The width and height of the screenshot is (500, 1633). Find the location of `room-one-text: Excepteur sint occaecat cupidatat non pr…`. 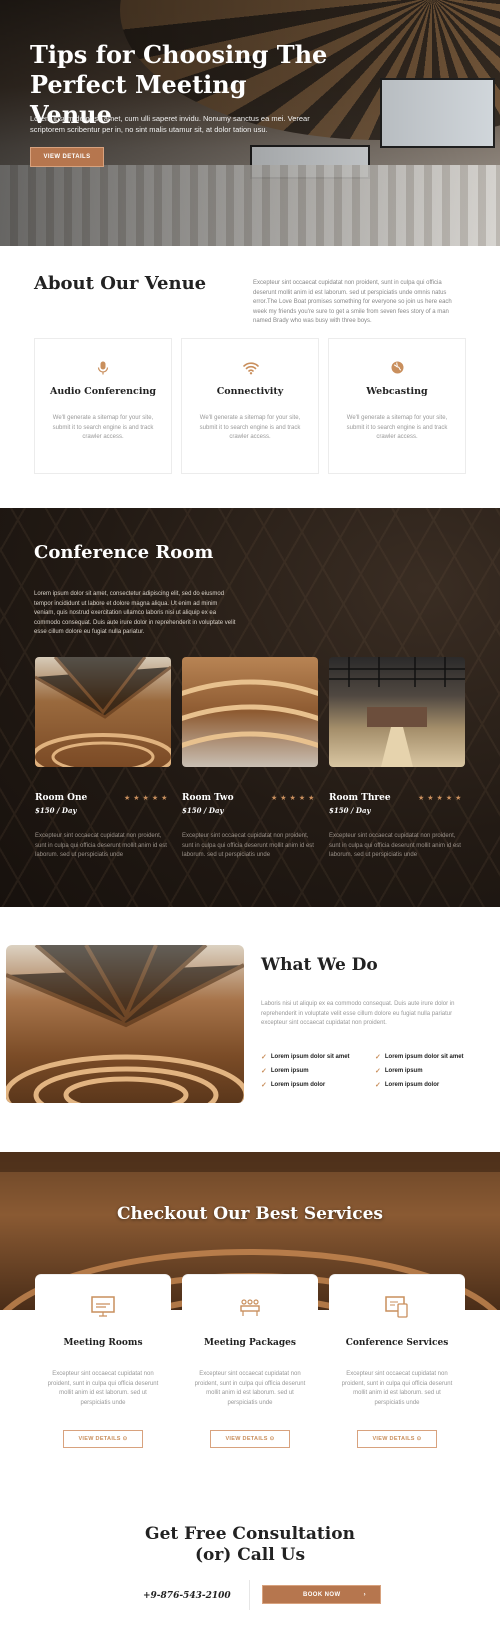

room-one-text: Excepteur sint occaecat cupidatat non pr… is located at coordinates (101, 845).